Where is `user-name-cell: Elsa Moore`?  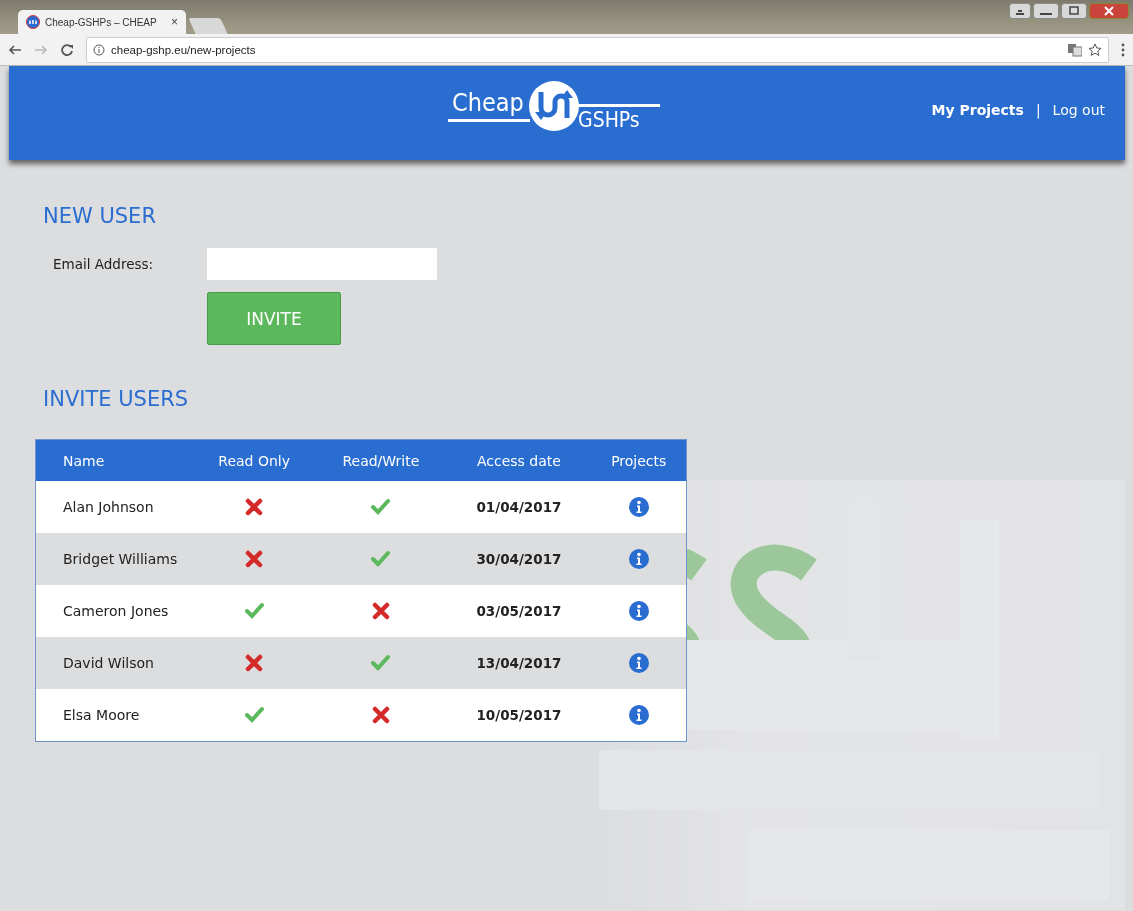
user-name-cell: Elsa Moore is located at coordinates (114, 715).